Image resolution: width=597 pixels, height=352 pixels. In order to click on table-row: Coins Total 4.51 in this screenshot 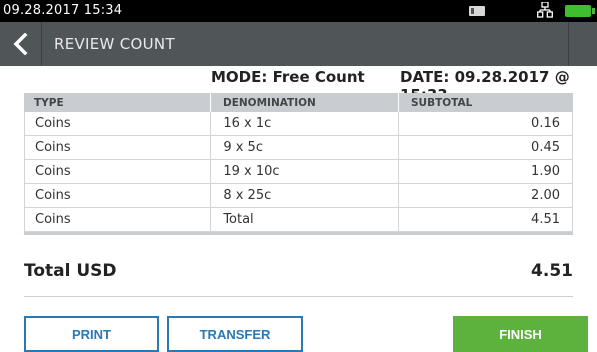, I will do `click(298, 220)`.